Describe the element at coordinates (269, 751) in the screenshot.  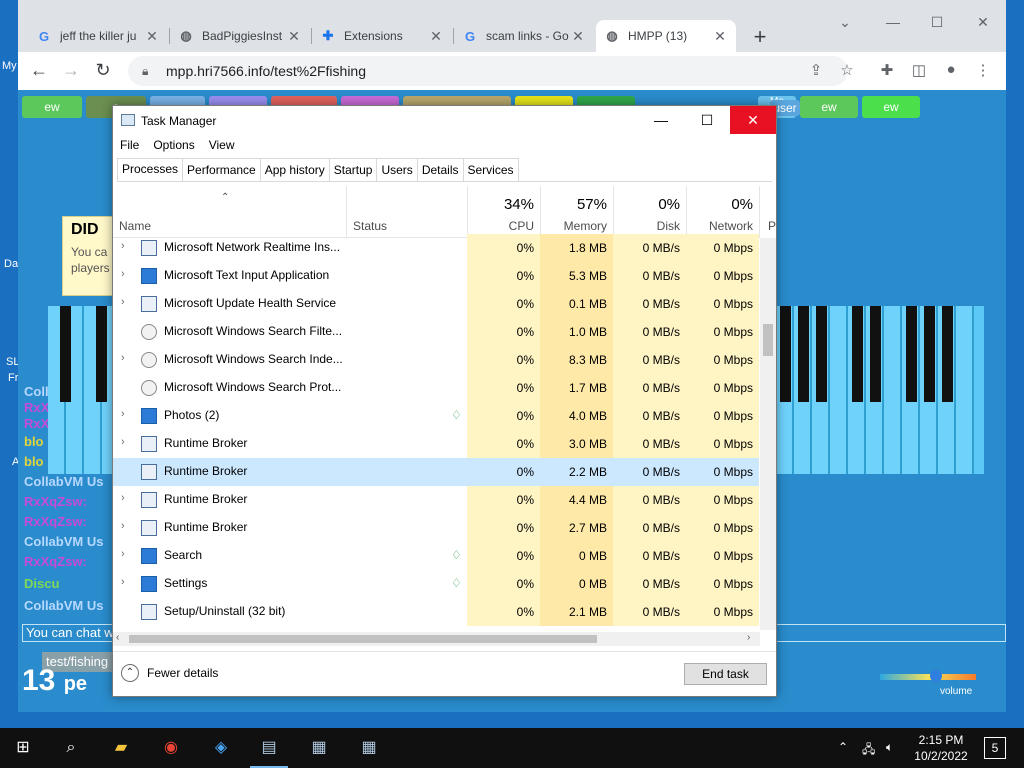
I see `task-manager-taskbar-icon: ▤` at that location.